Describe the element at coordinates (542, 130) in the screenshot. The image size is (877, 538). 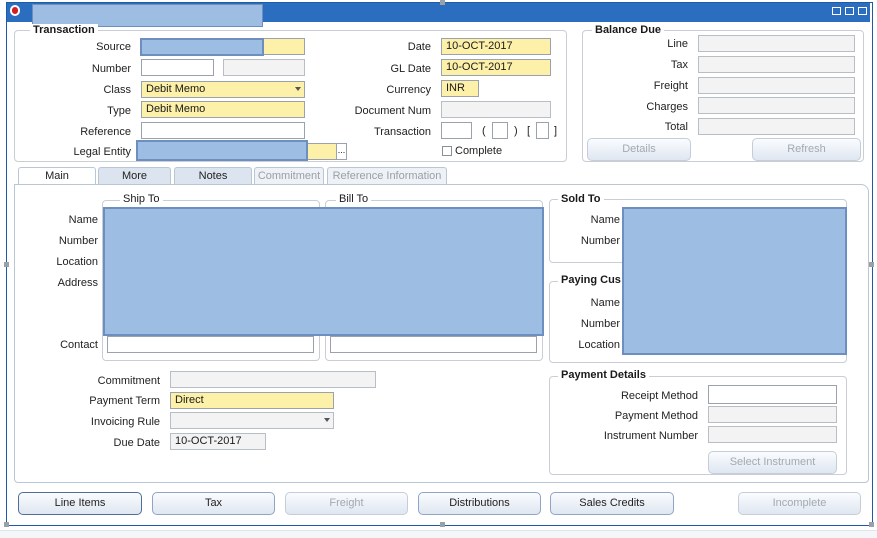
I see `transaction-bracket-field` at that location.